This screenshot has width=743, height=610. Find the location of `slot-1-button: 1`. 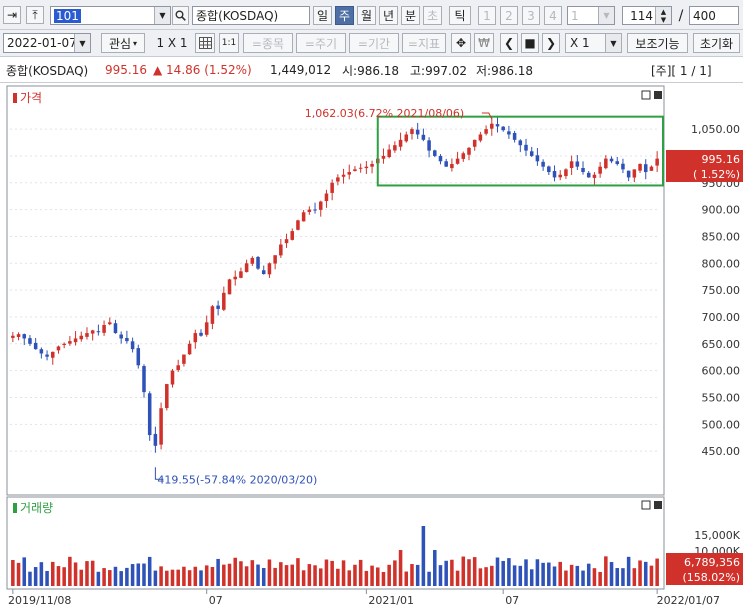

slot-1-button: 1 is located at coordinates (487, 15).